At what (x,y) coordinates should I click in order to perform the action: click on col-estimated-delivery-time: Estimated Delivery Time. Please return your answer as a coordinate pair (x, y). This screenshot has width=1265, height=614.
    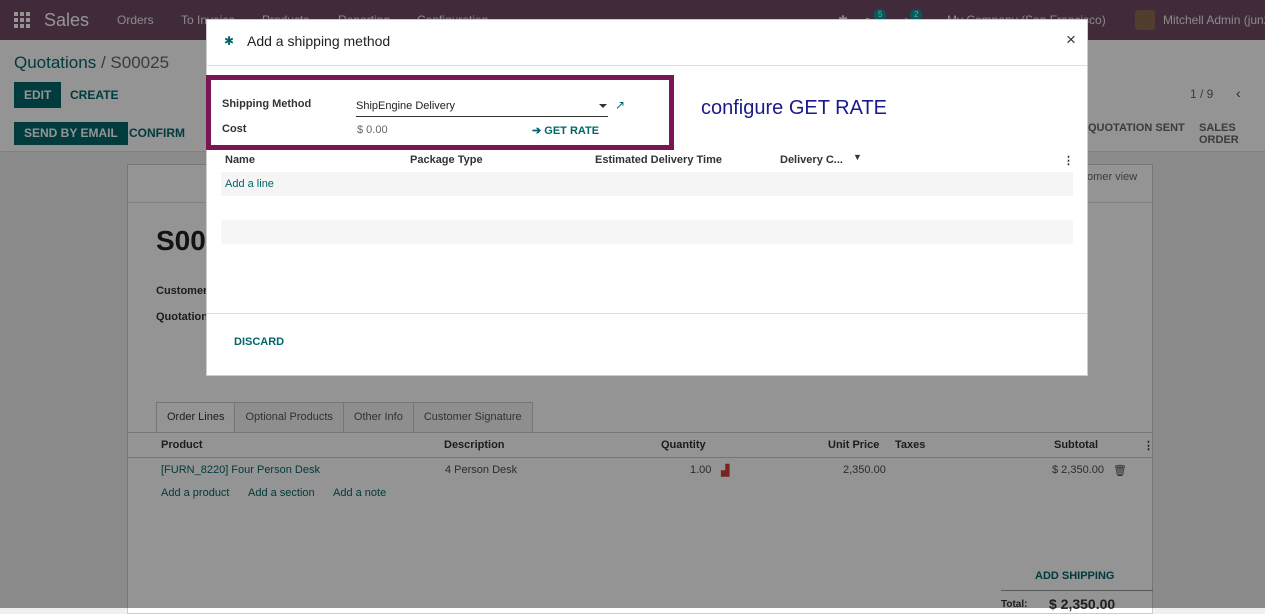
    Looking at the image, I should click on (658, 160).